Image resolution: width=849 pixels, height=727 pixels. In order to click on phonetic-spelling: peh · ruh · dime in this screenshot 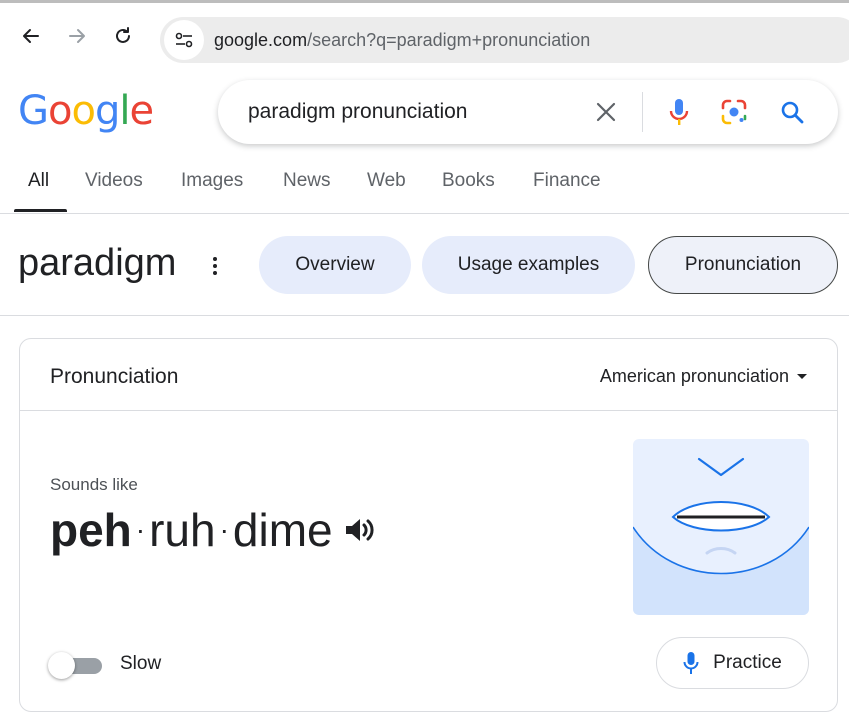, I will do `click(213, 530)`.